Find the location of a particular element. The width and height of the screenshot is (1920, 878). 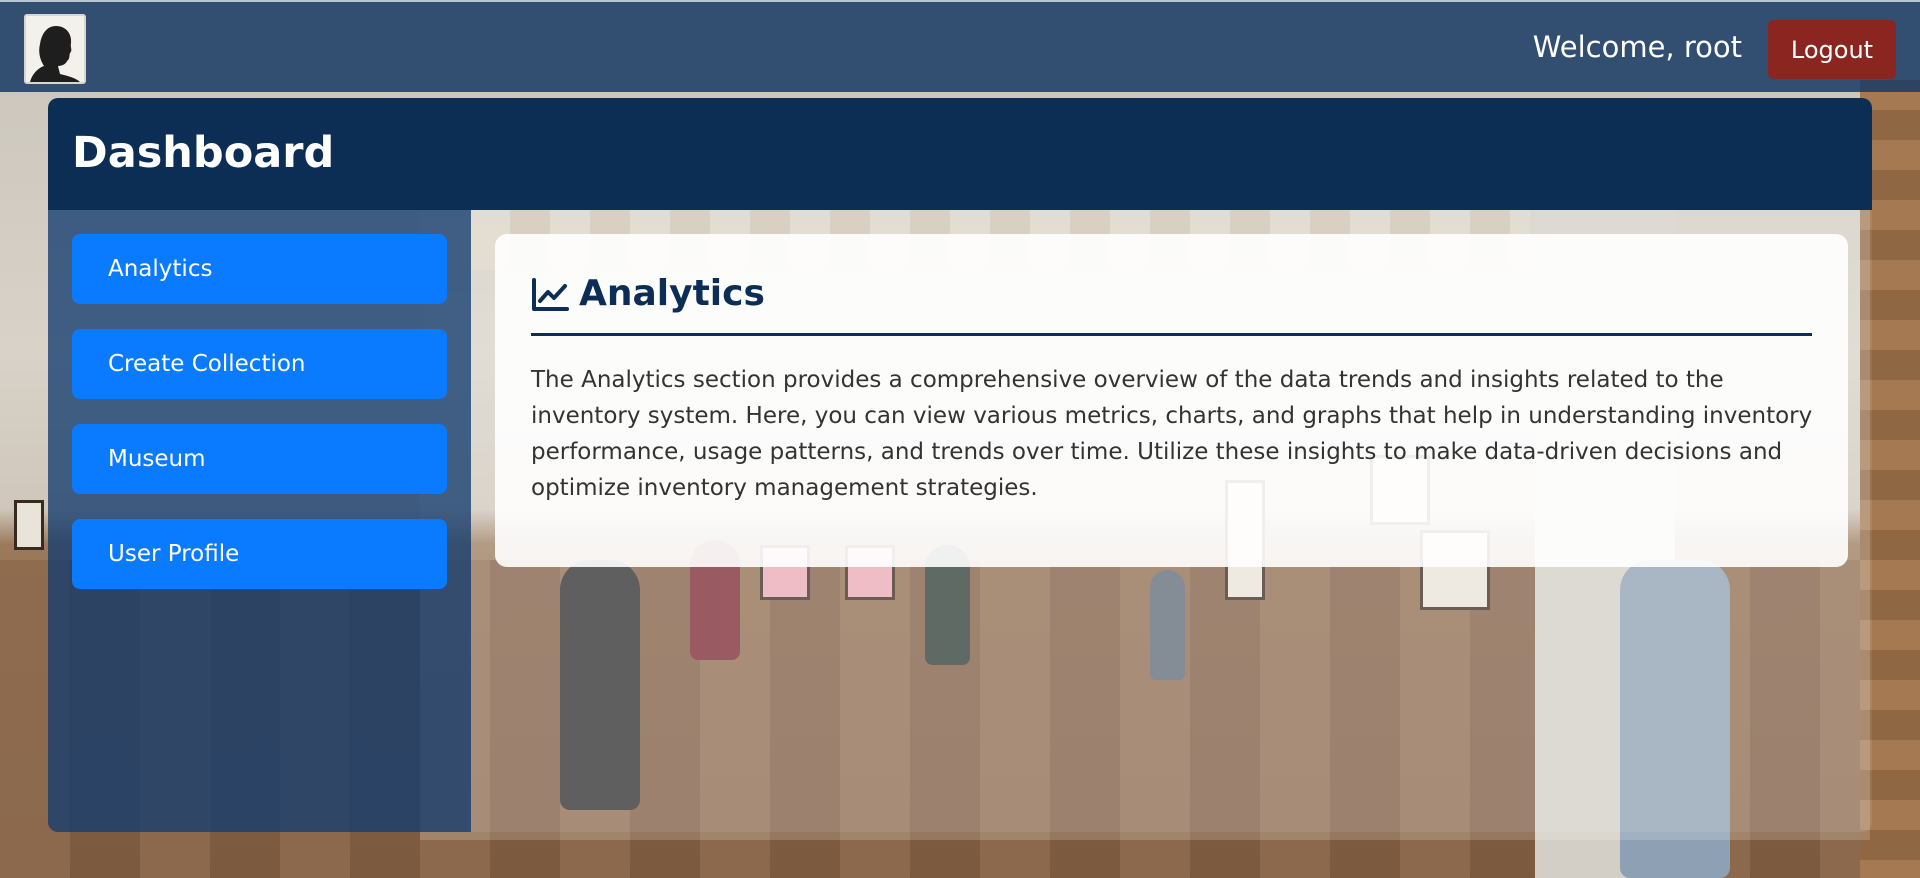

logo is located at coordinates (55, 49).